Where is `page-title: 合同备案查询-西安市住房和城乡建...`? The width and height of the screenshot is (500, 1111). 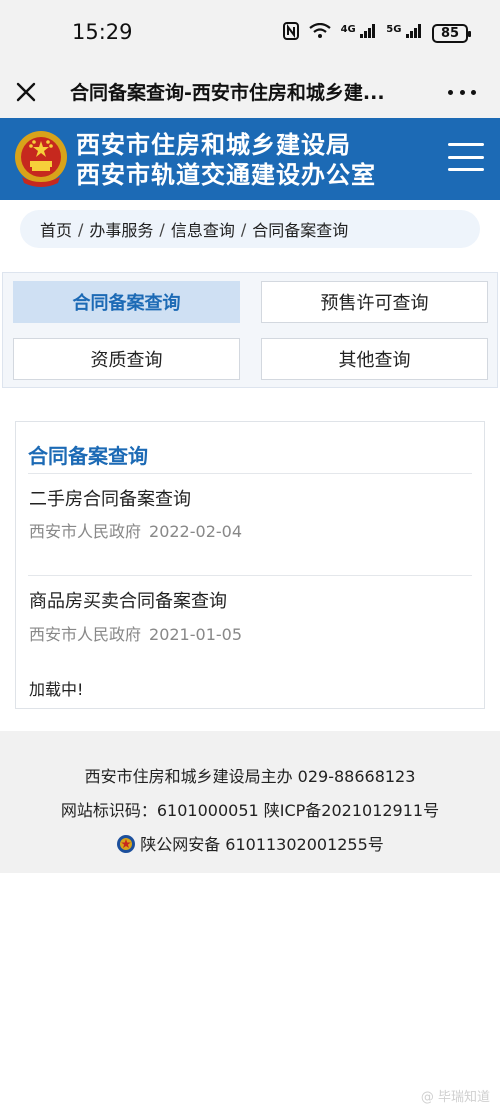
page-title: 合同备案查询-西安市住房和城乡建... is located at coordinates (227, 93).